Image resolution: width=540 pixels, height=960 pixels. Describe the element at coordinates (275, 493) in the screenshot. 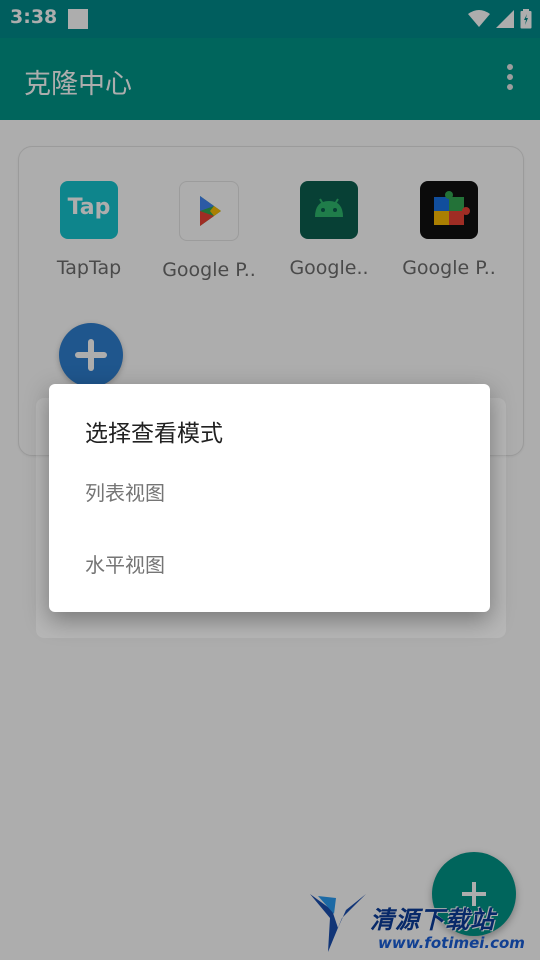

I see `option-list-view: 列表视图` at that location.